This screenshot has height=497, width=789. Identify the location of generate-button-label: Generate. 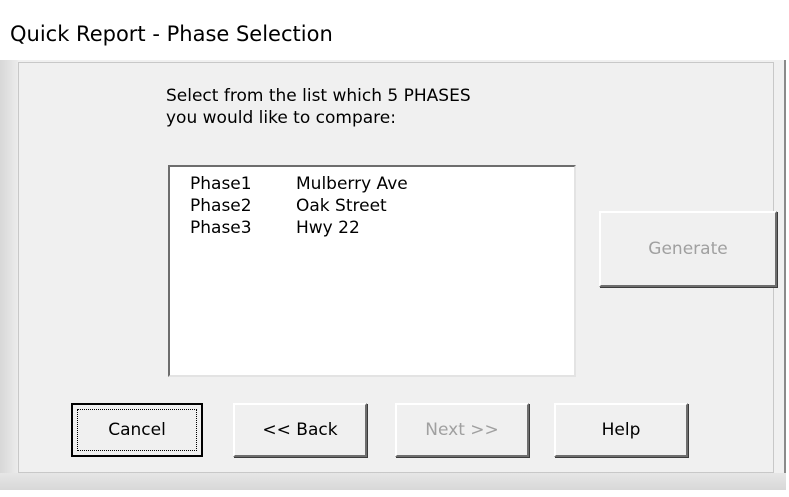
(688, 249).